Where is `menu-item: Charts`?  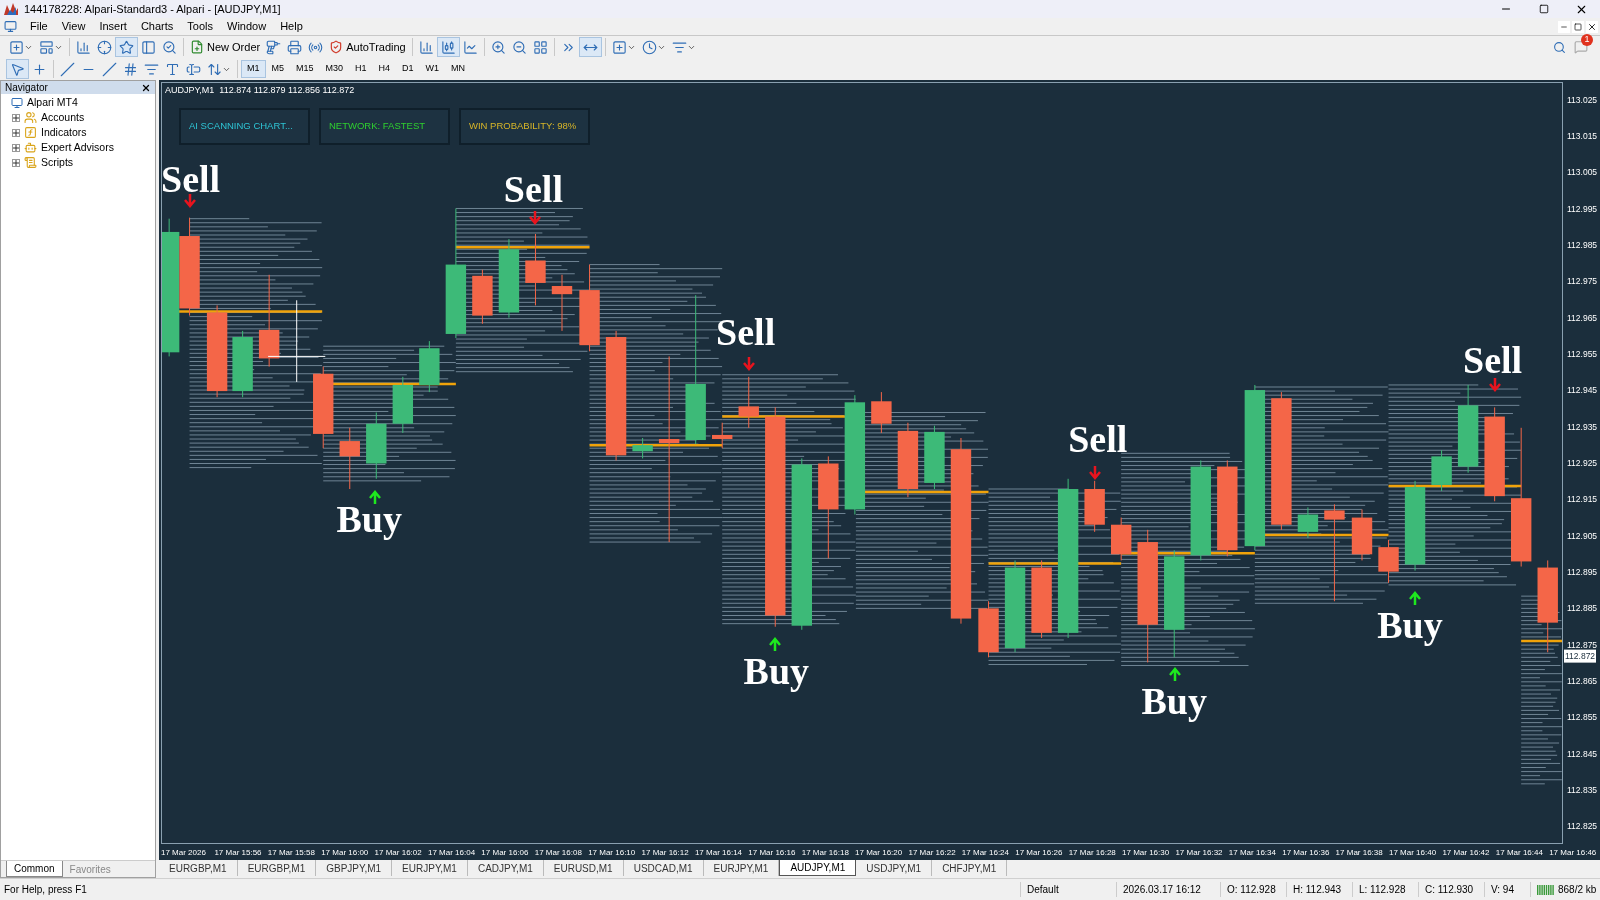
menu-item: Charts is located at coordinates (157, 26).